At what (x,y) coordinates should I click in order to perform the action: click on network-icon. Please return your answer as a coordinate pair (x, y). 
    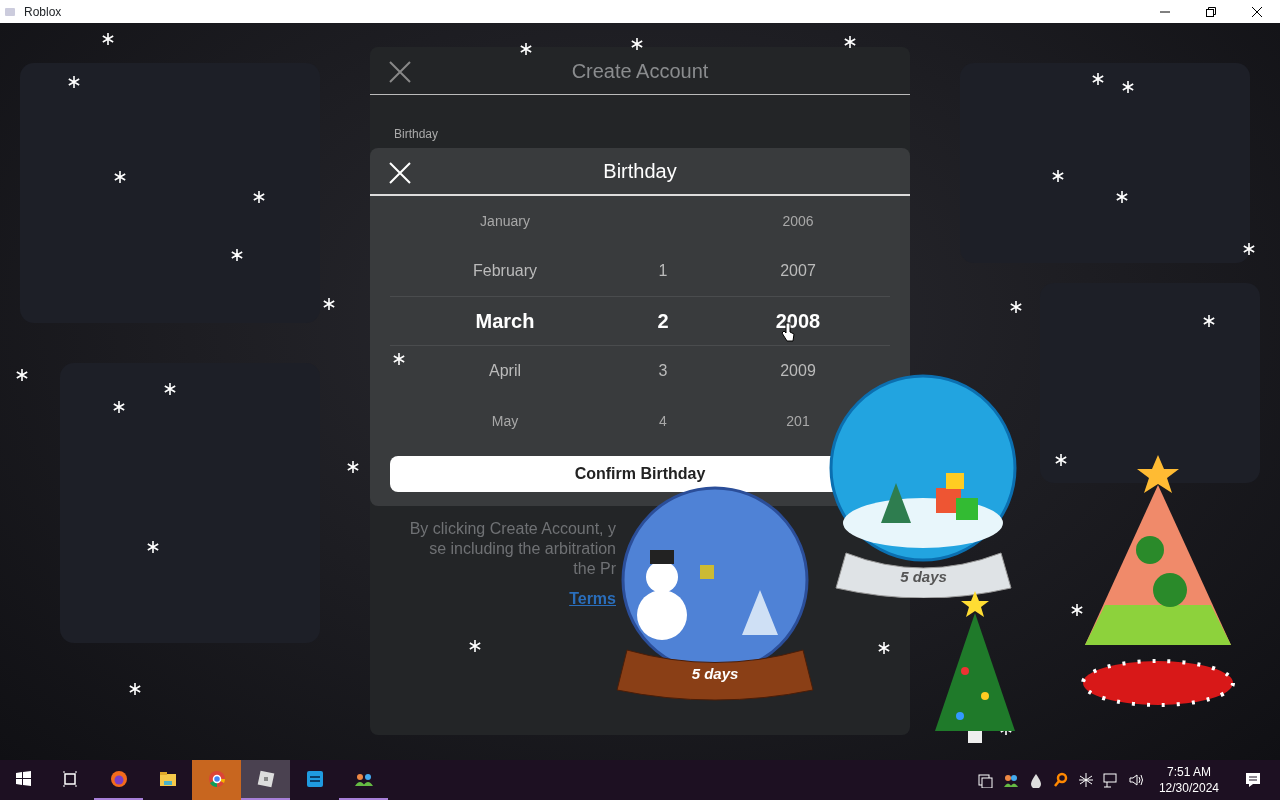
    Looking at the image, I should click on (1110, 780).